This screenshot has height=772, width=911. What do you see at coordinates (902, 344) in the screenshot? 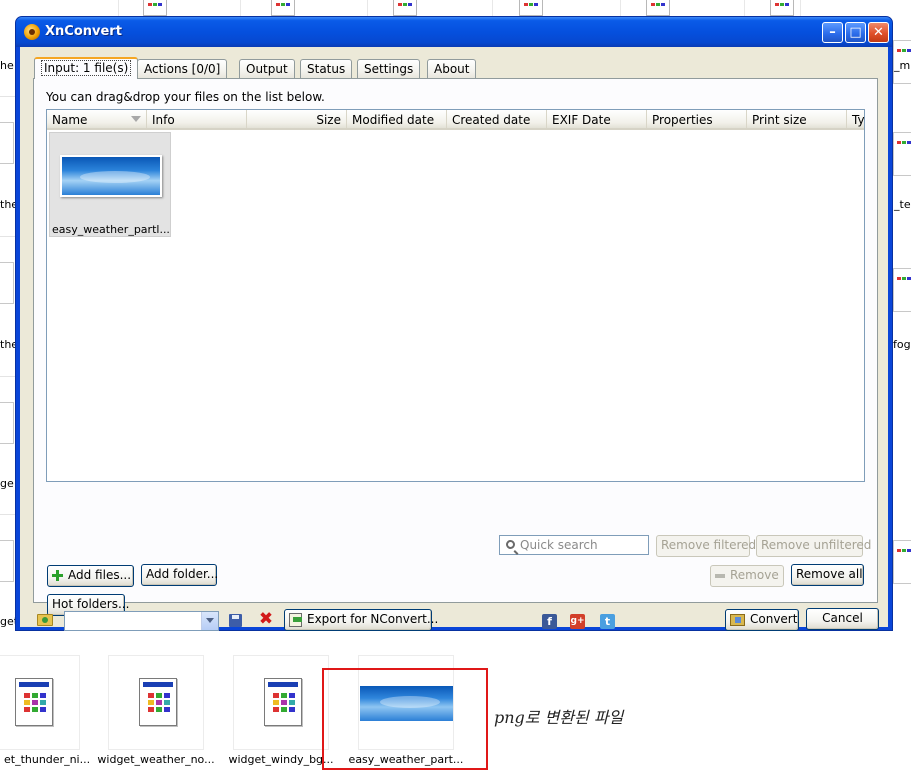
I see `file-label: fog` at bounding box center [902, 344].